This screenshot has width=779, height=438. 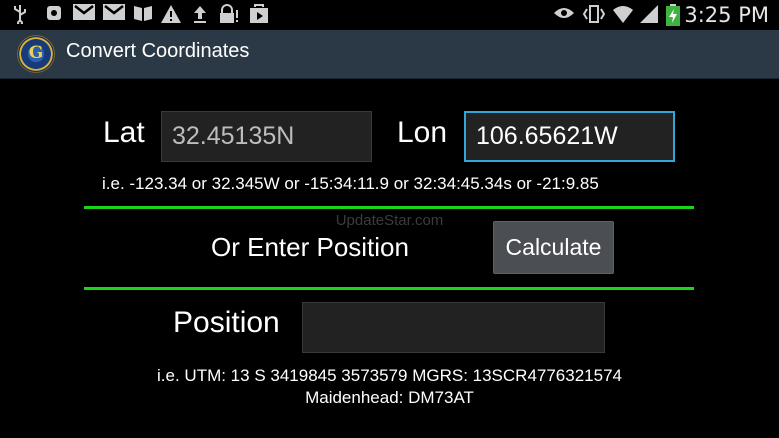 I want to click on eye-icon, so click(x=564, y=15).